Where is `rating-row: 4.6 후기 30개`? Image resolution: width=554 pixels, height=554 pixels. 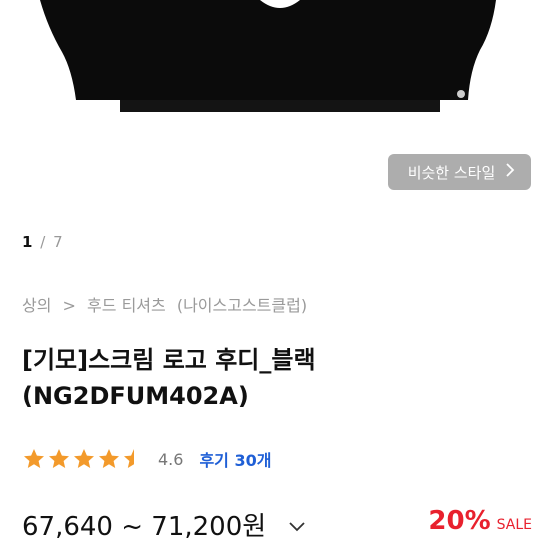
rating-row: 4.6 후기 30개 is located at coordinates (146, 459).